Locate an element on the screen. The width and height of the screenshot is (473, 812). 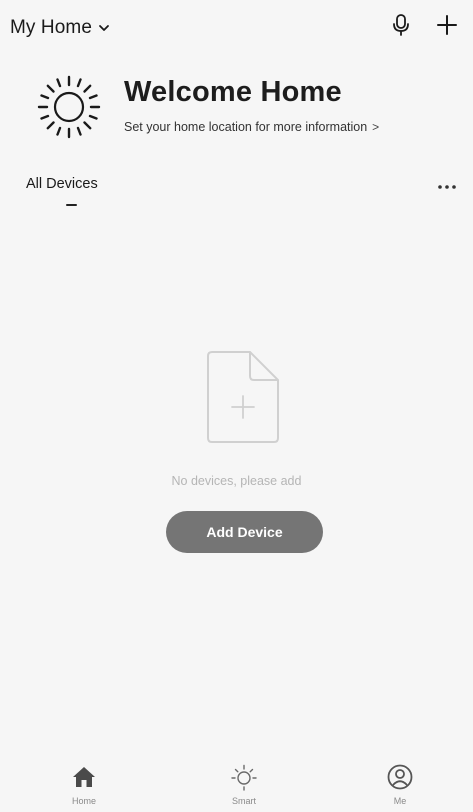
nav-label-home: Home is located at coordinates (83, 801).